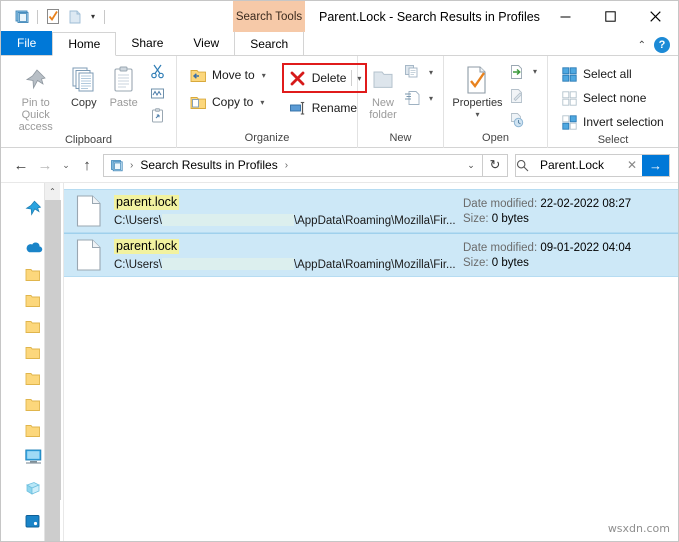 The width and height of the screenshot is (679, 542). I want to click on properties-caret: ▾, so click(477, 115).